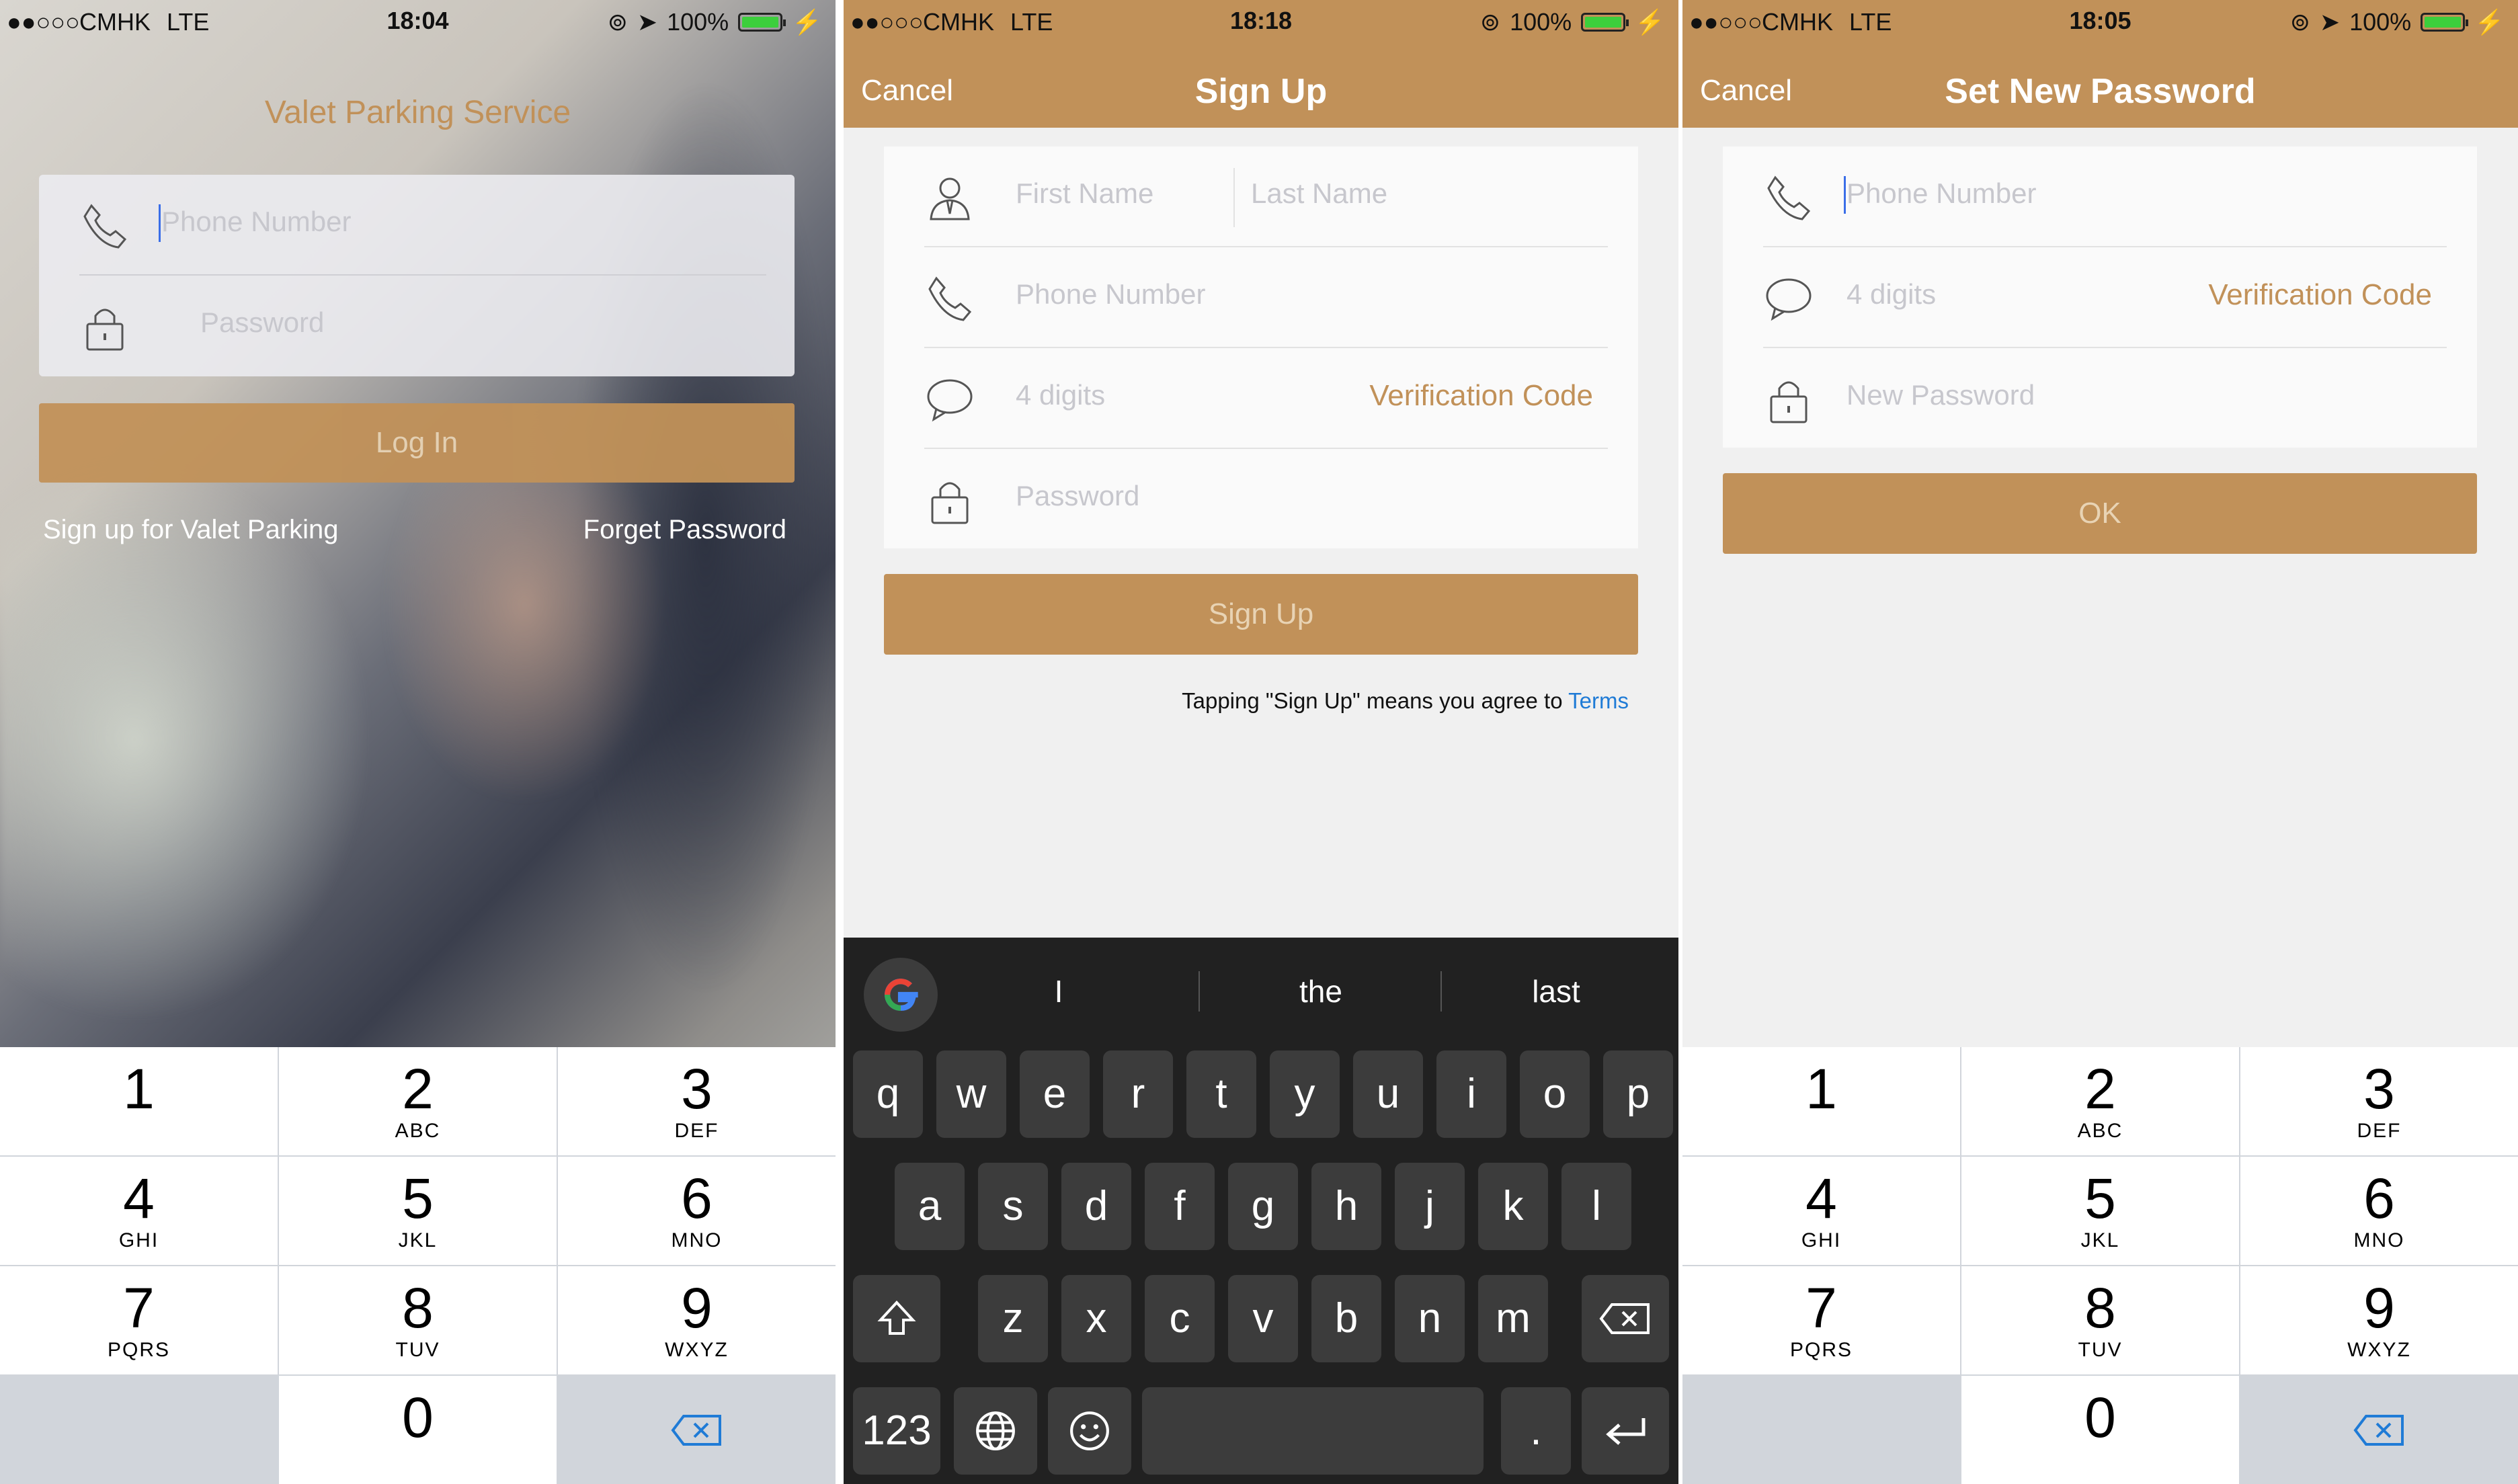 The image size is (2518, 1484). I want to click on shift-icon, so click(897, 1318).